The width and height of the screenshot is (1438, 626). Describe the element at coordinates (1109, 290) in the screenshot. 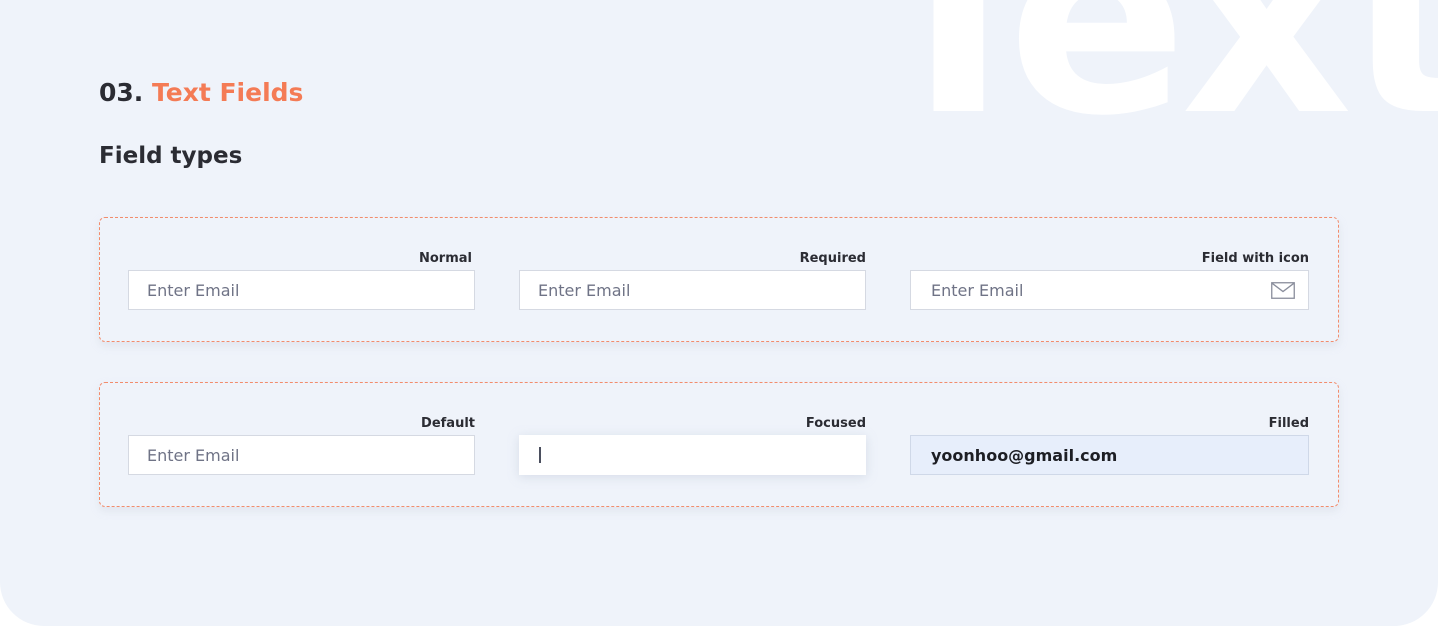

I see `email-field-with-icon: Enter Email` at that location.